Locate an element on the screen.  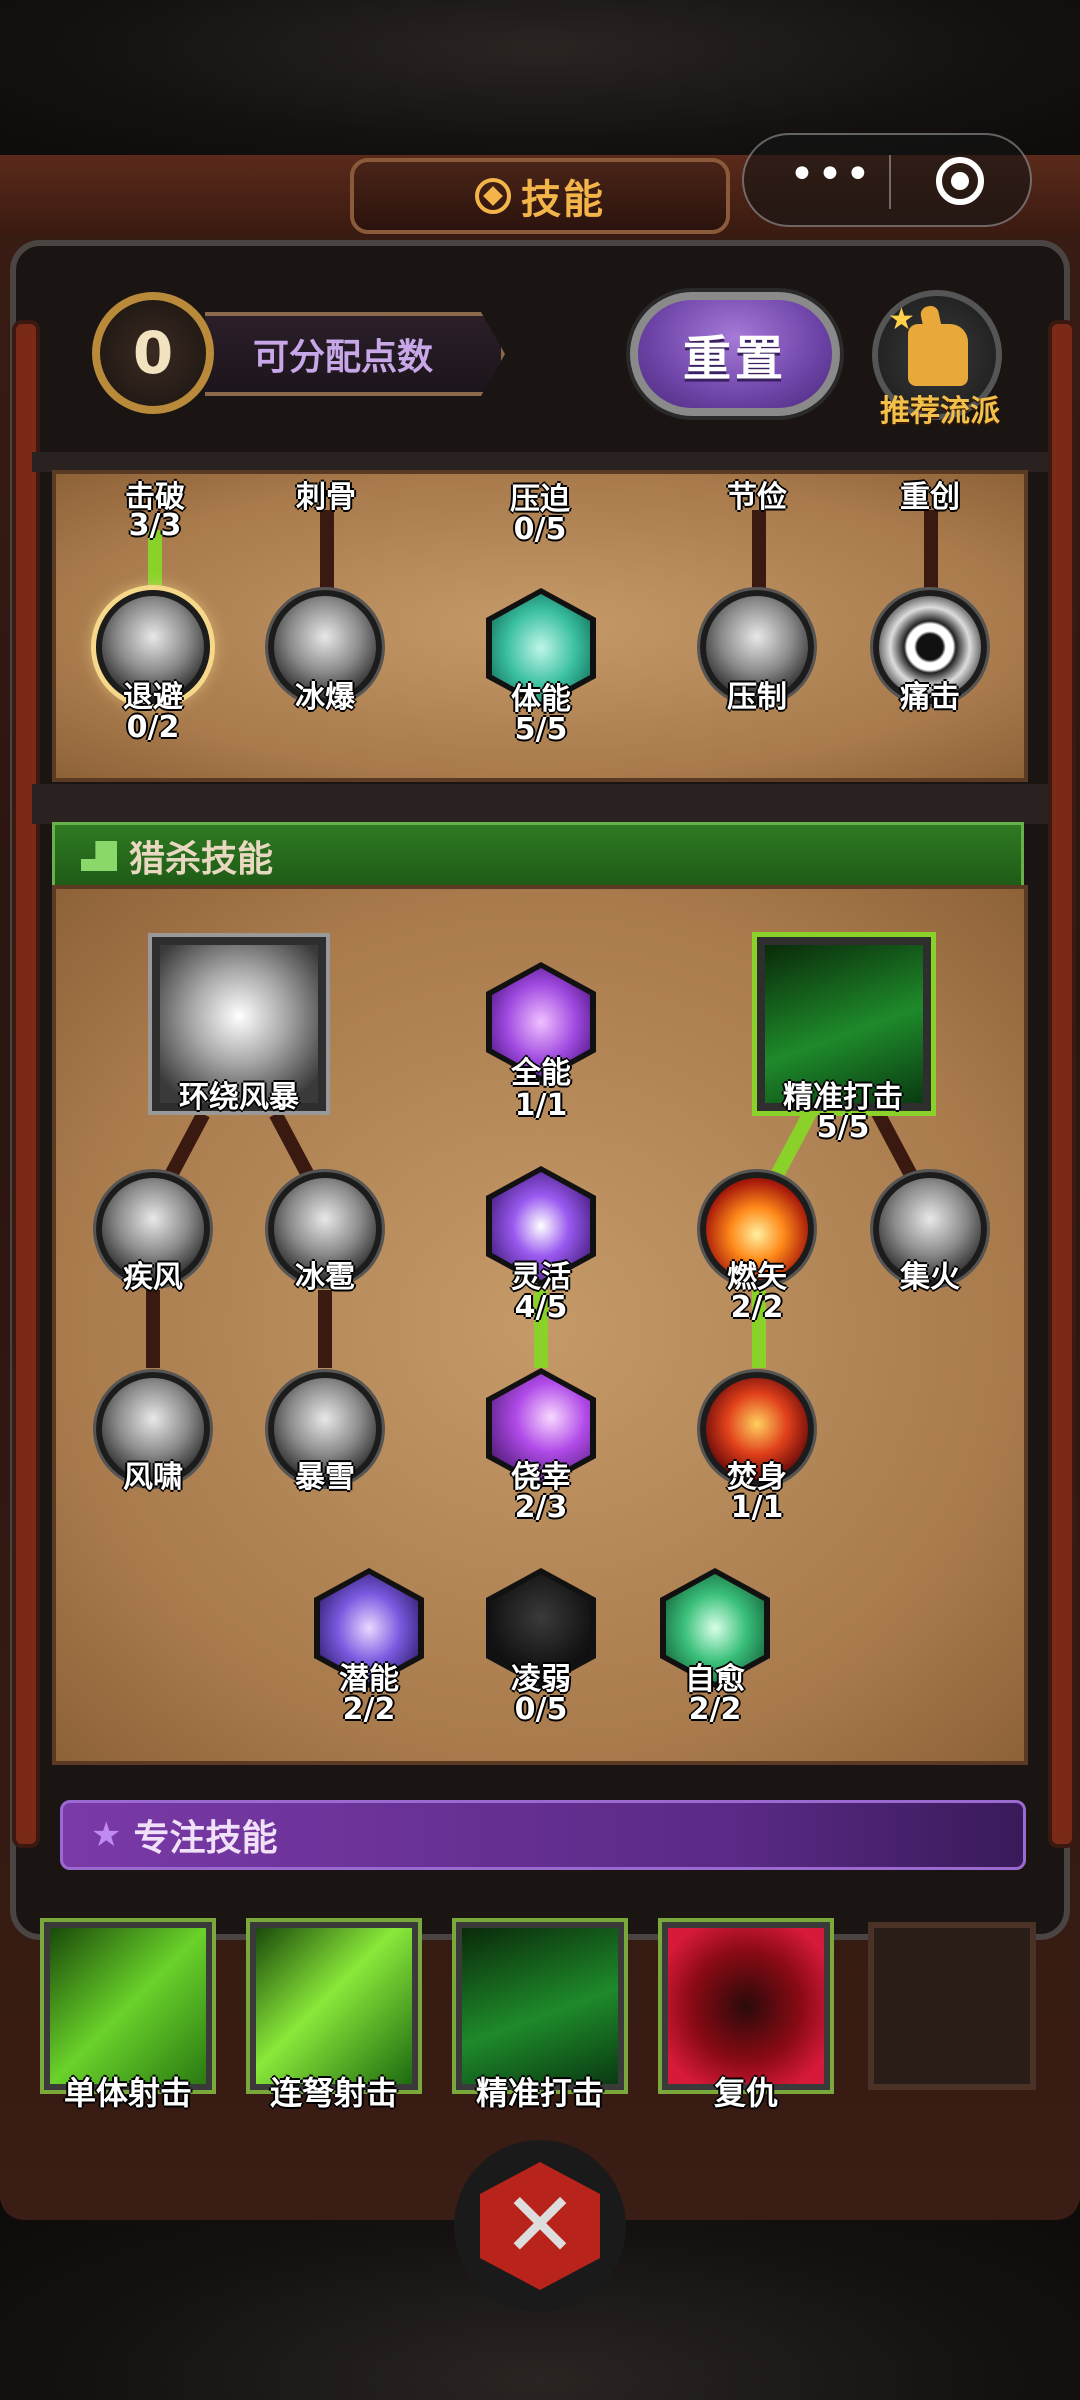
focus-slot-precision-strike is located at coordinates (540, 2006).